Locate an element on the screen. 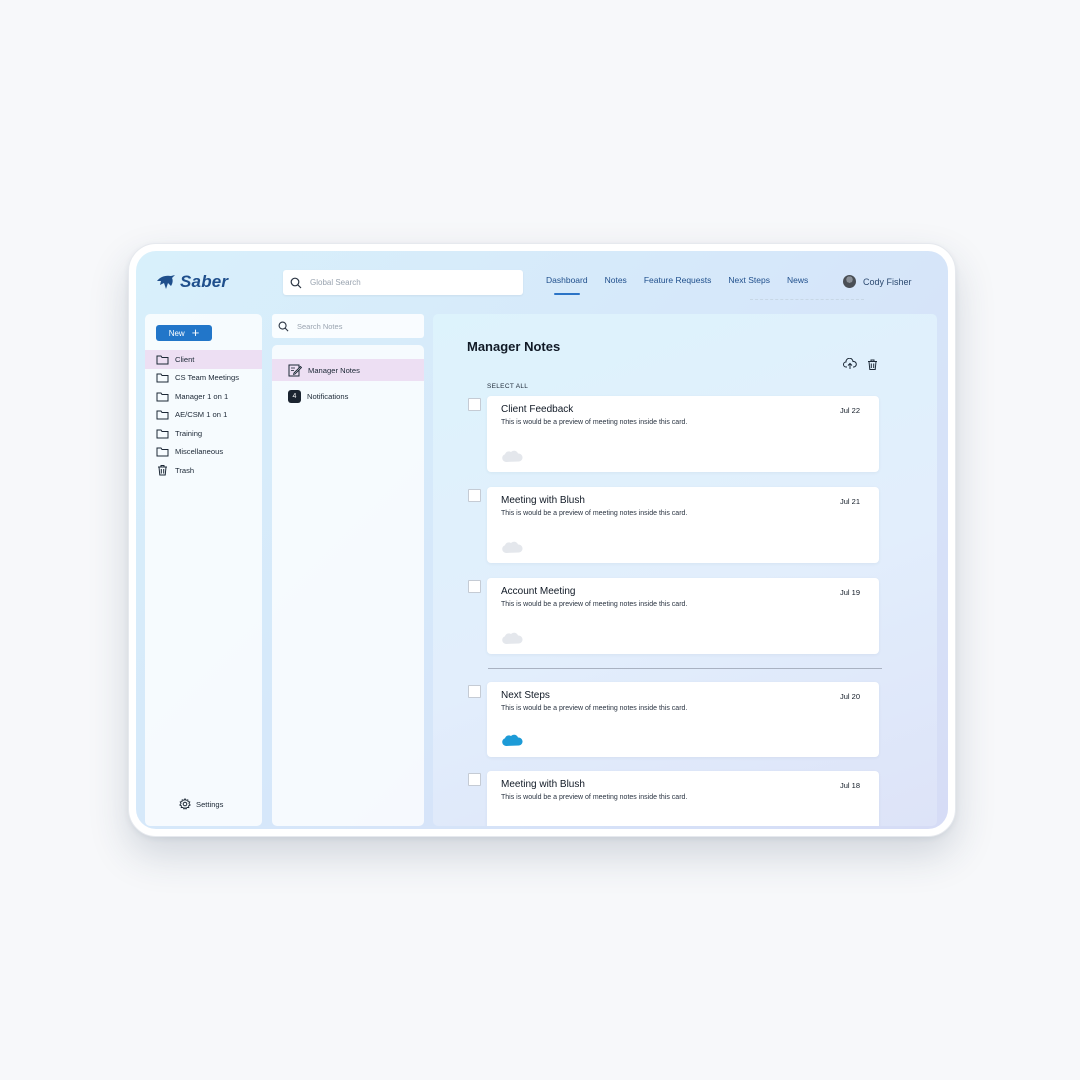 Image resolution: width=1080 pixels, height=1080 pixels. edit-note-icon is located at coordinates (295, 370).